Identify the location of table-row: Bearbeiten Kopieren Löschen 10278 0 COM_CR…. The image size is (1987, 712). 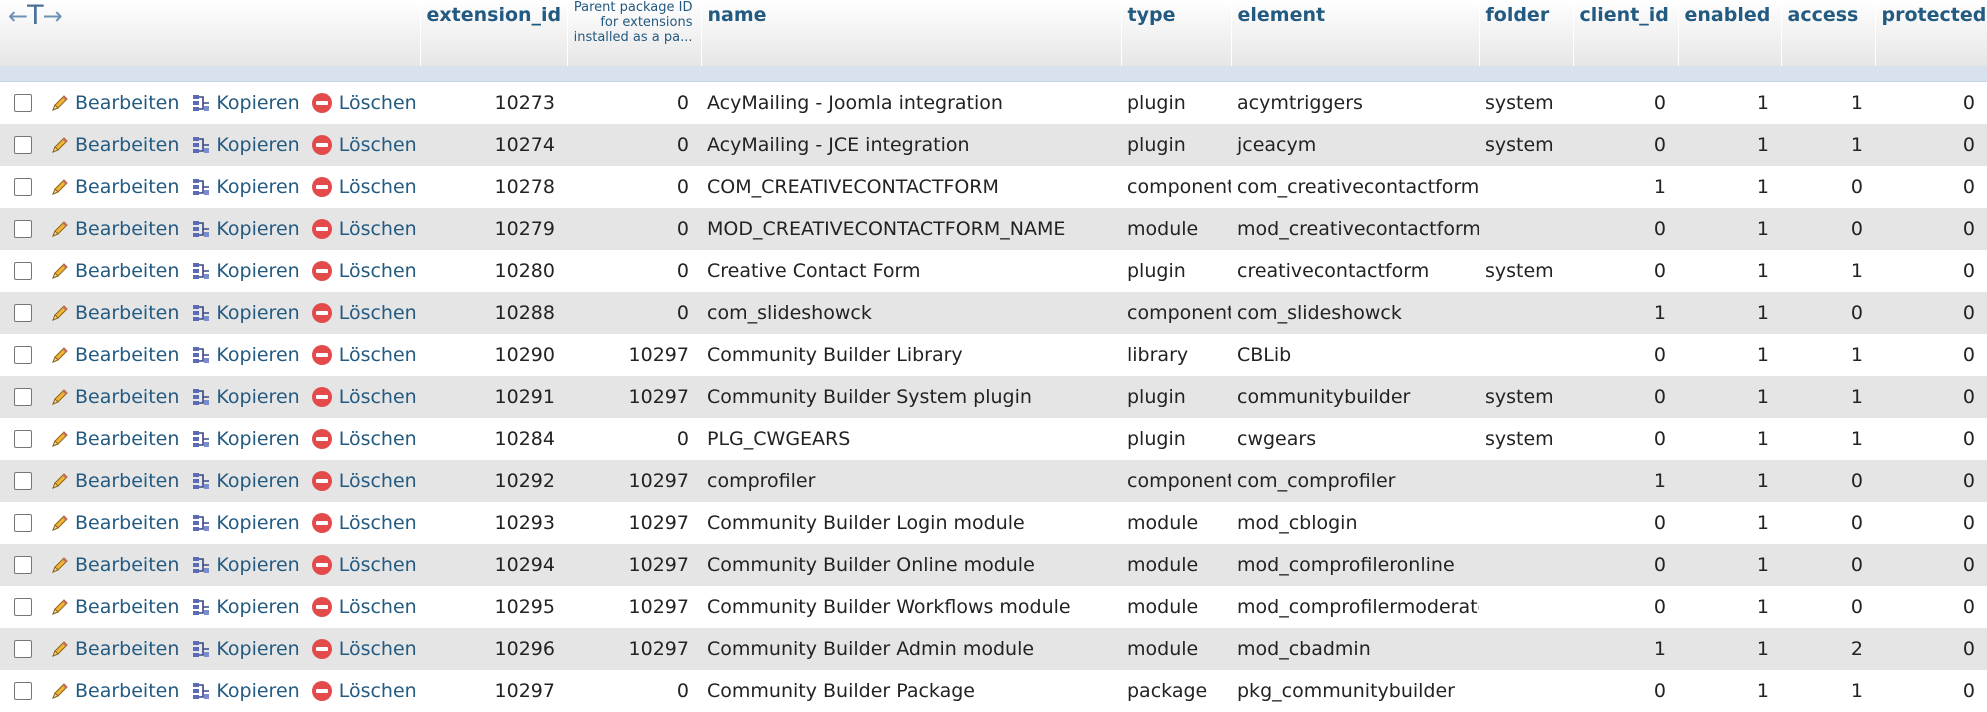
(993, 187).